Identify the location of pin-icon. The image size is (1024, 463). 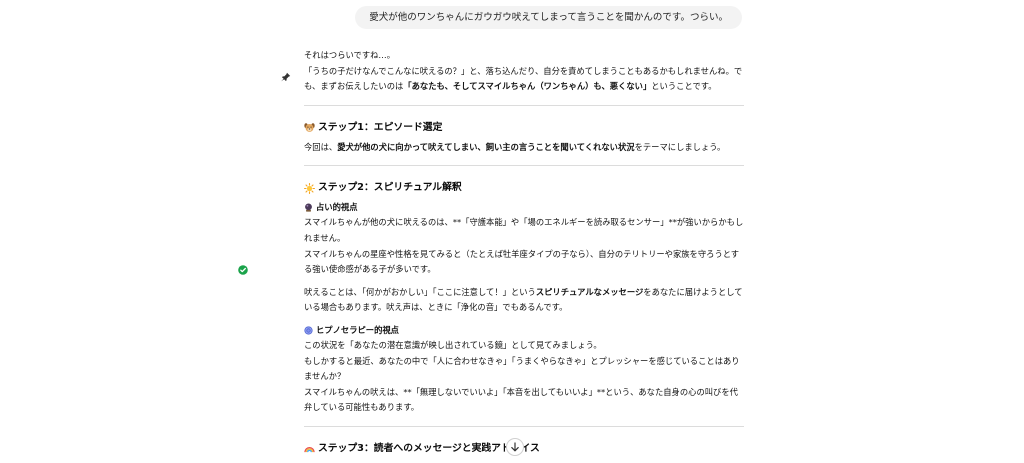
(286, 77).